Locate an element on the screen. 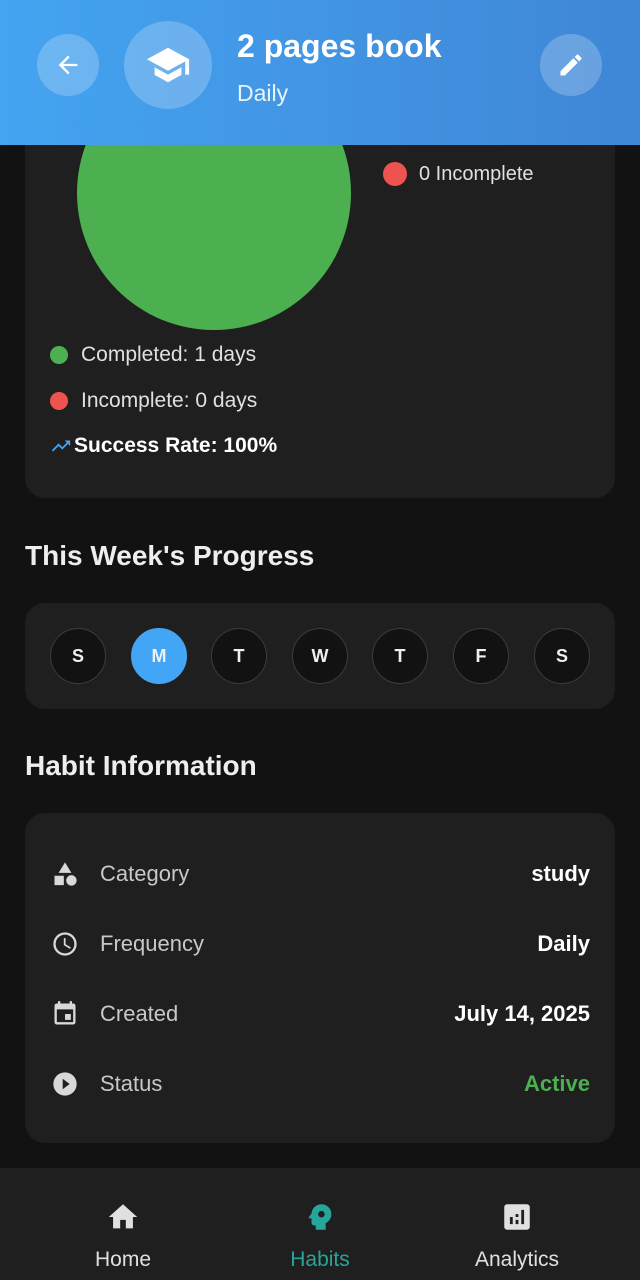 The width and height of the screenshot is (640, 1280). habit-info-title: Habit Information is located at coordinates (141, 765).